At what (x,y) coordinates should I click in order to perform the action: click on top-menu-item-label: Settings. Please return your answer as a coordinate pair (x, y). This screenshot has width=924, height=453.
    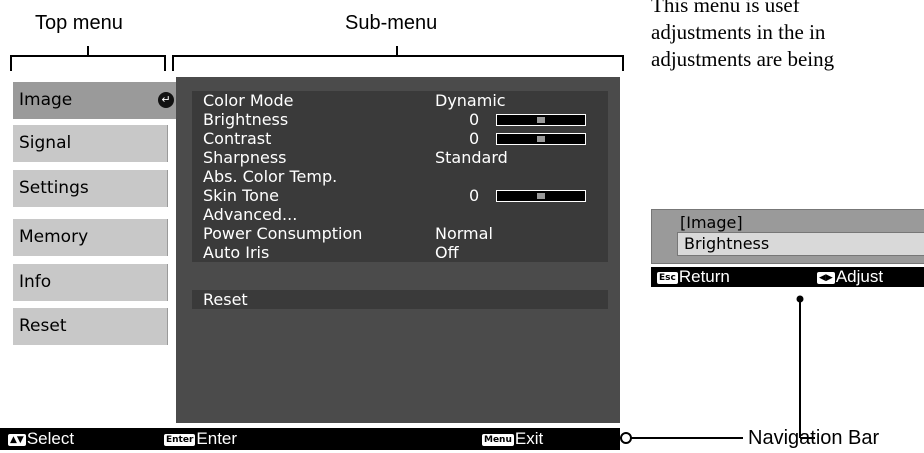
    Looking at the image, I should click on (54, 188).